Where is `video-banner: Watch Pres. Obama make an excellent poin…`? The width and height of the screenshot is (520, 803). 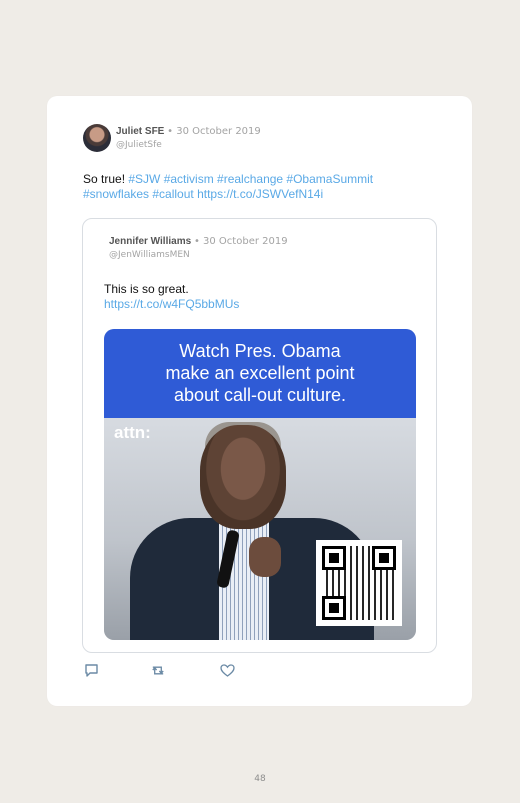 video-banner: Watch Pres. Obama make an excellent poin… is located at coordinates (260, 373).